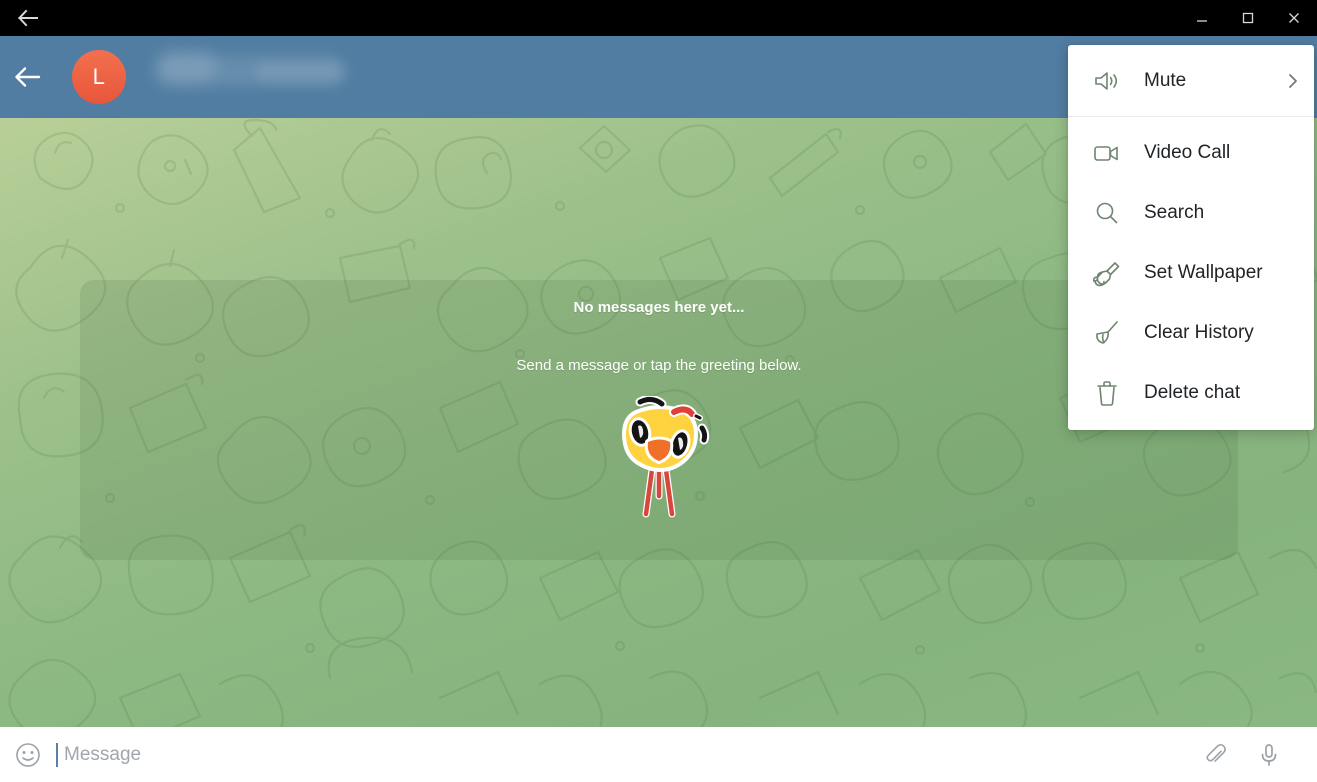 This screenshot has width=1317, height=782. I want to click on maximize-button, so click(1248, 18).